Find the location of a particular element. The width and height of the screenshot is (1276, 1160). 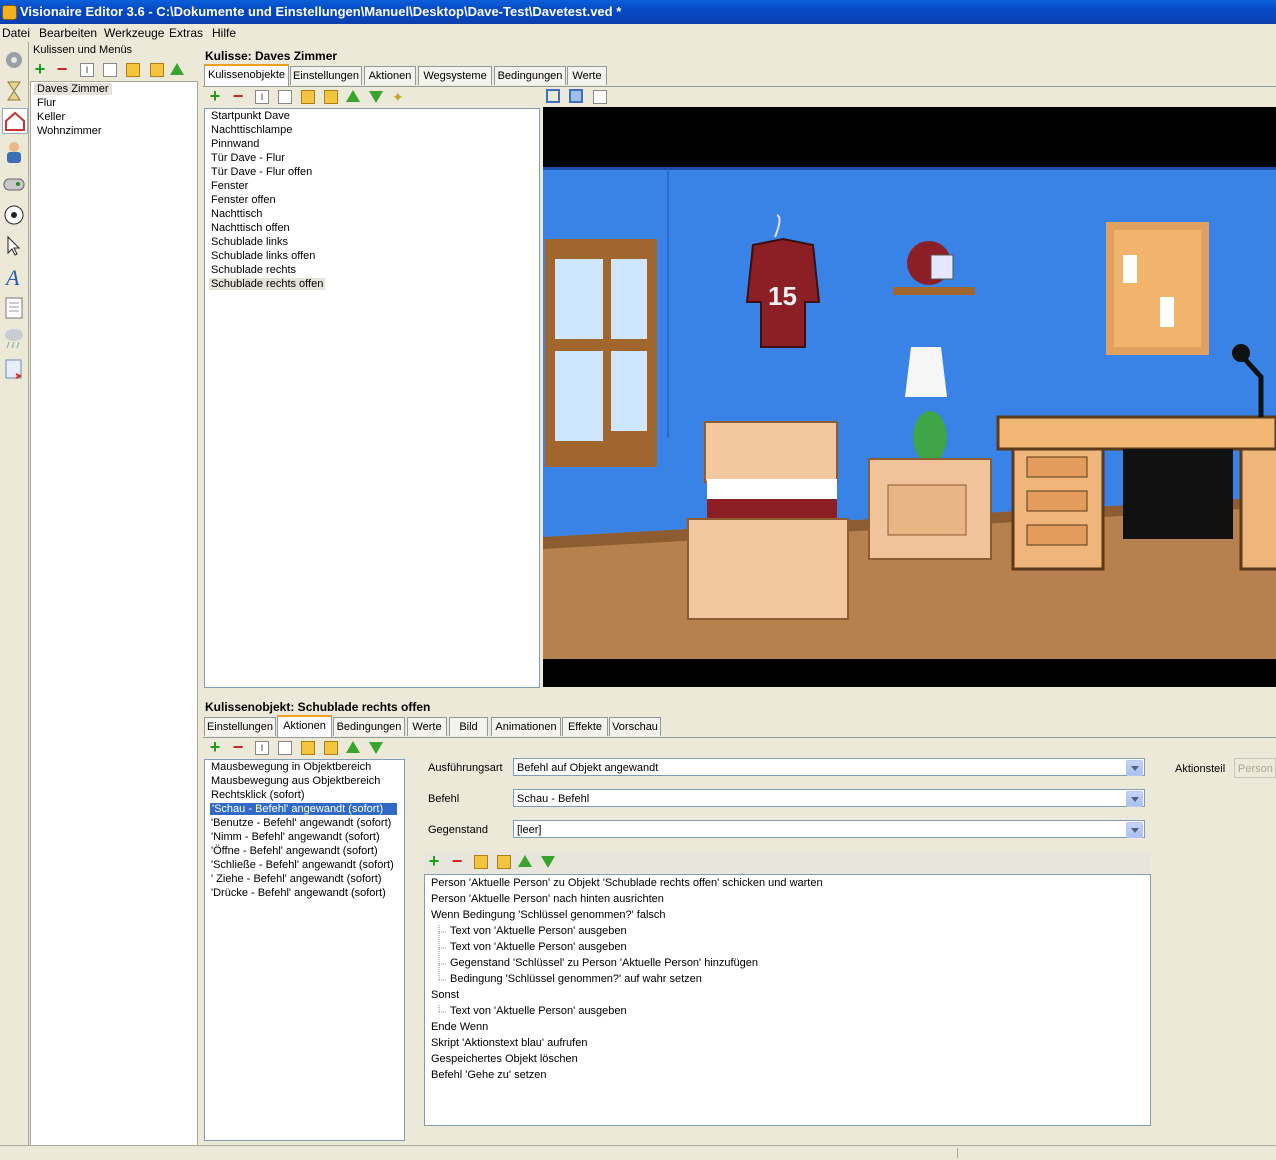

house-icon is located at coordinates (15, 121).